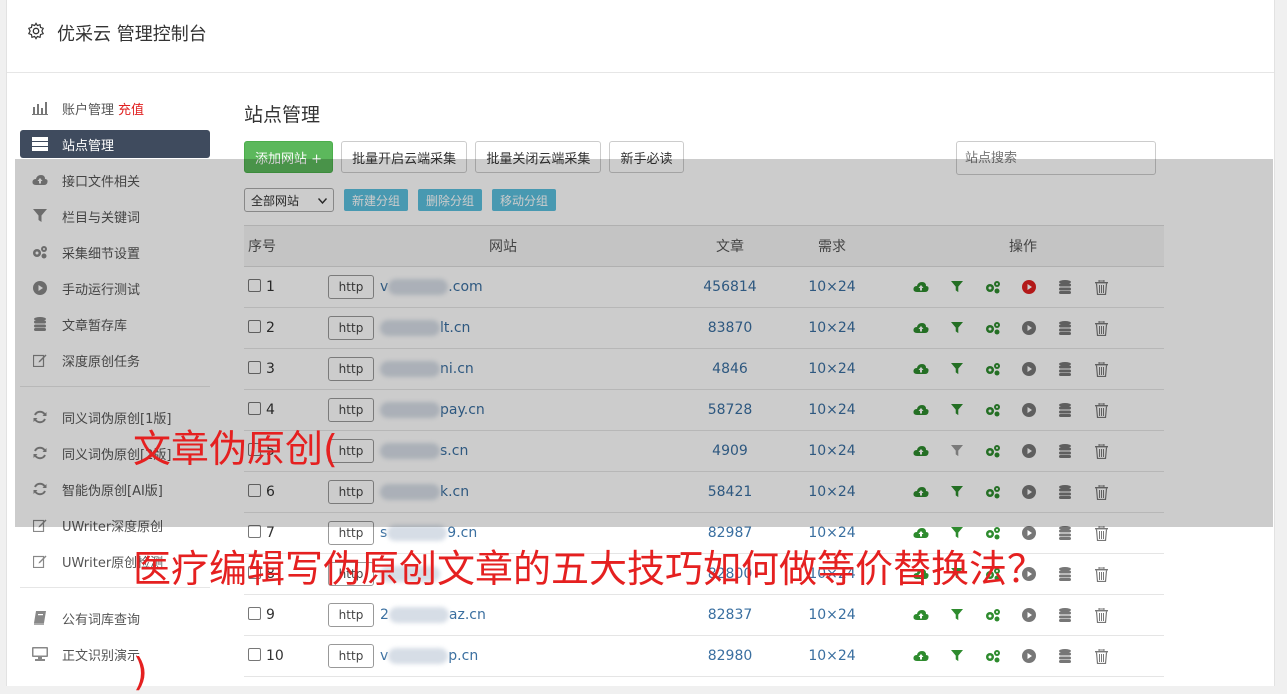 The height and width of the screenshot is (694, 1287). I want to click on recharge-link: 充值, so click(131, 108).